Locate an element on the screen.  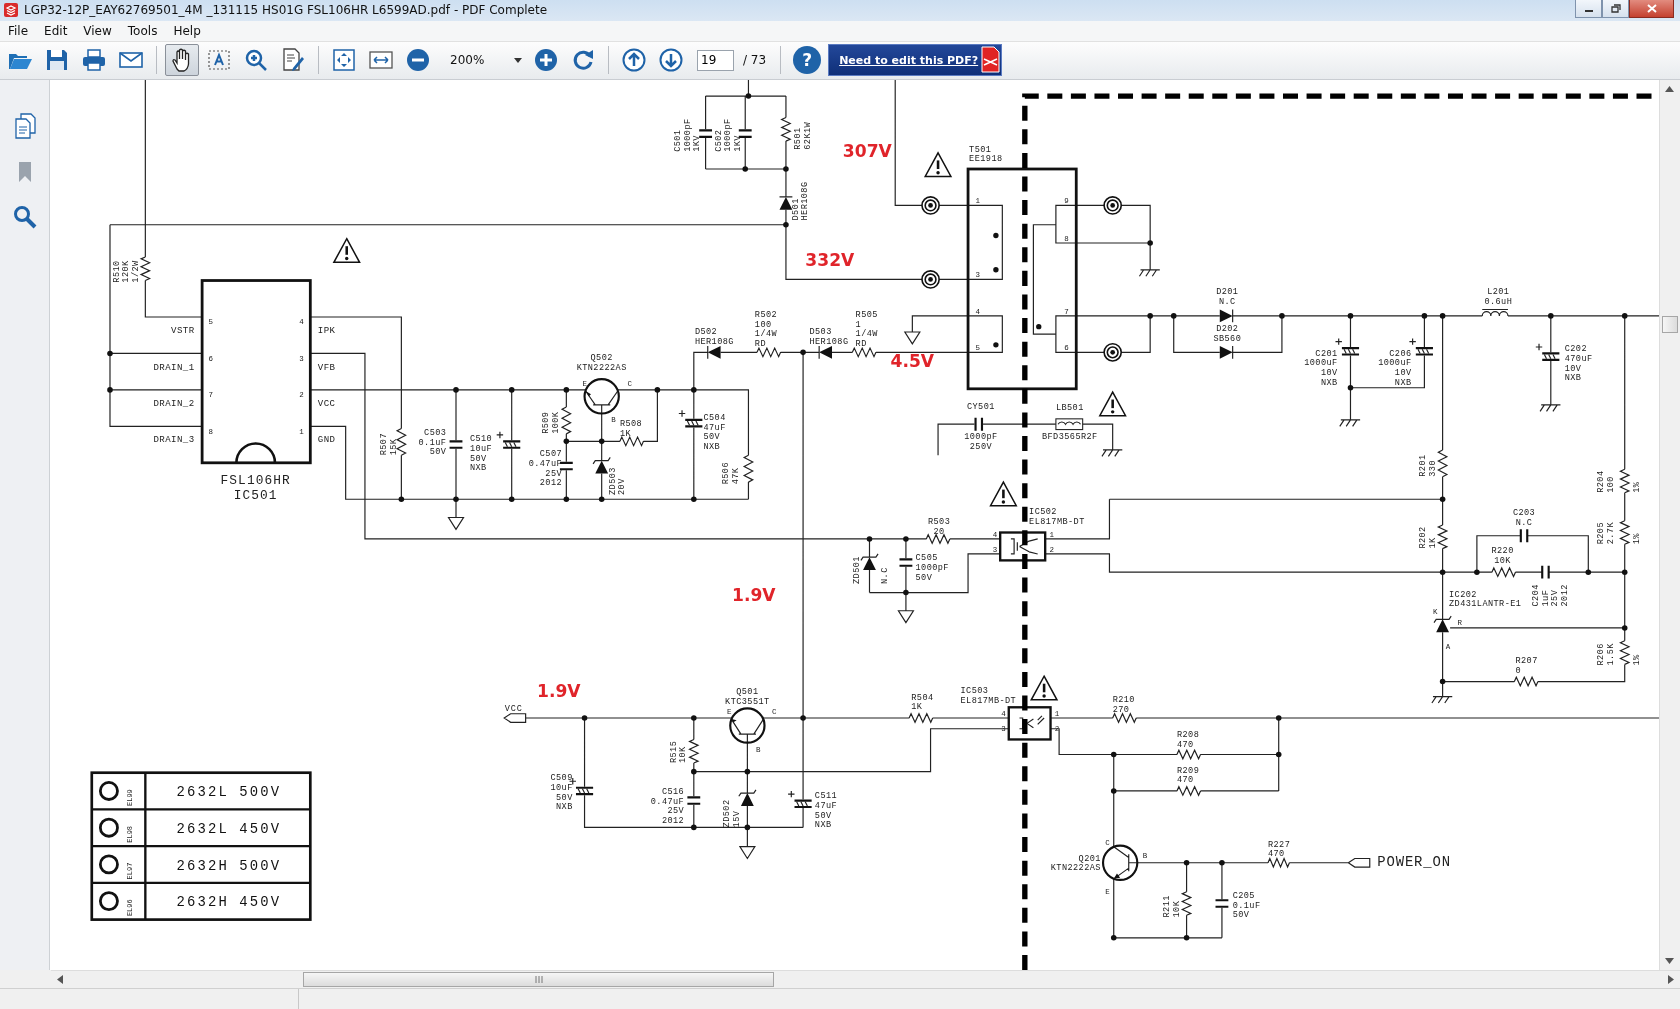
printer-icon is located at coordinates (94, 60).